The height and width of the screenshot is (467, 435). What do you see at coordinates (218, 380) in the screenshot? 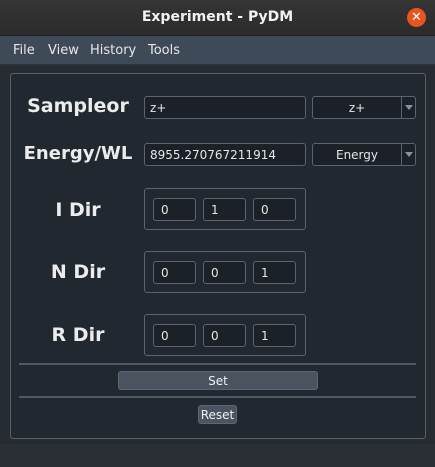
I see `set-button: Set` at bounding box center [218, 380].